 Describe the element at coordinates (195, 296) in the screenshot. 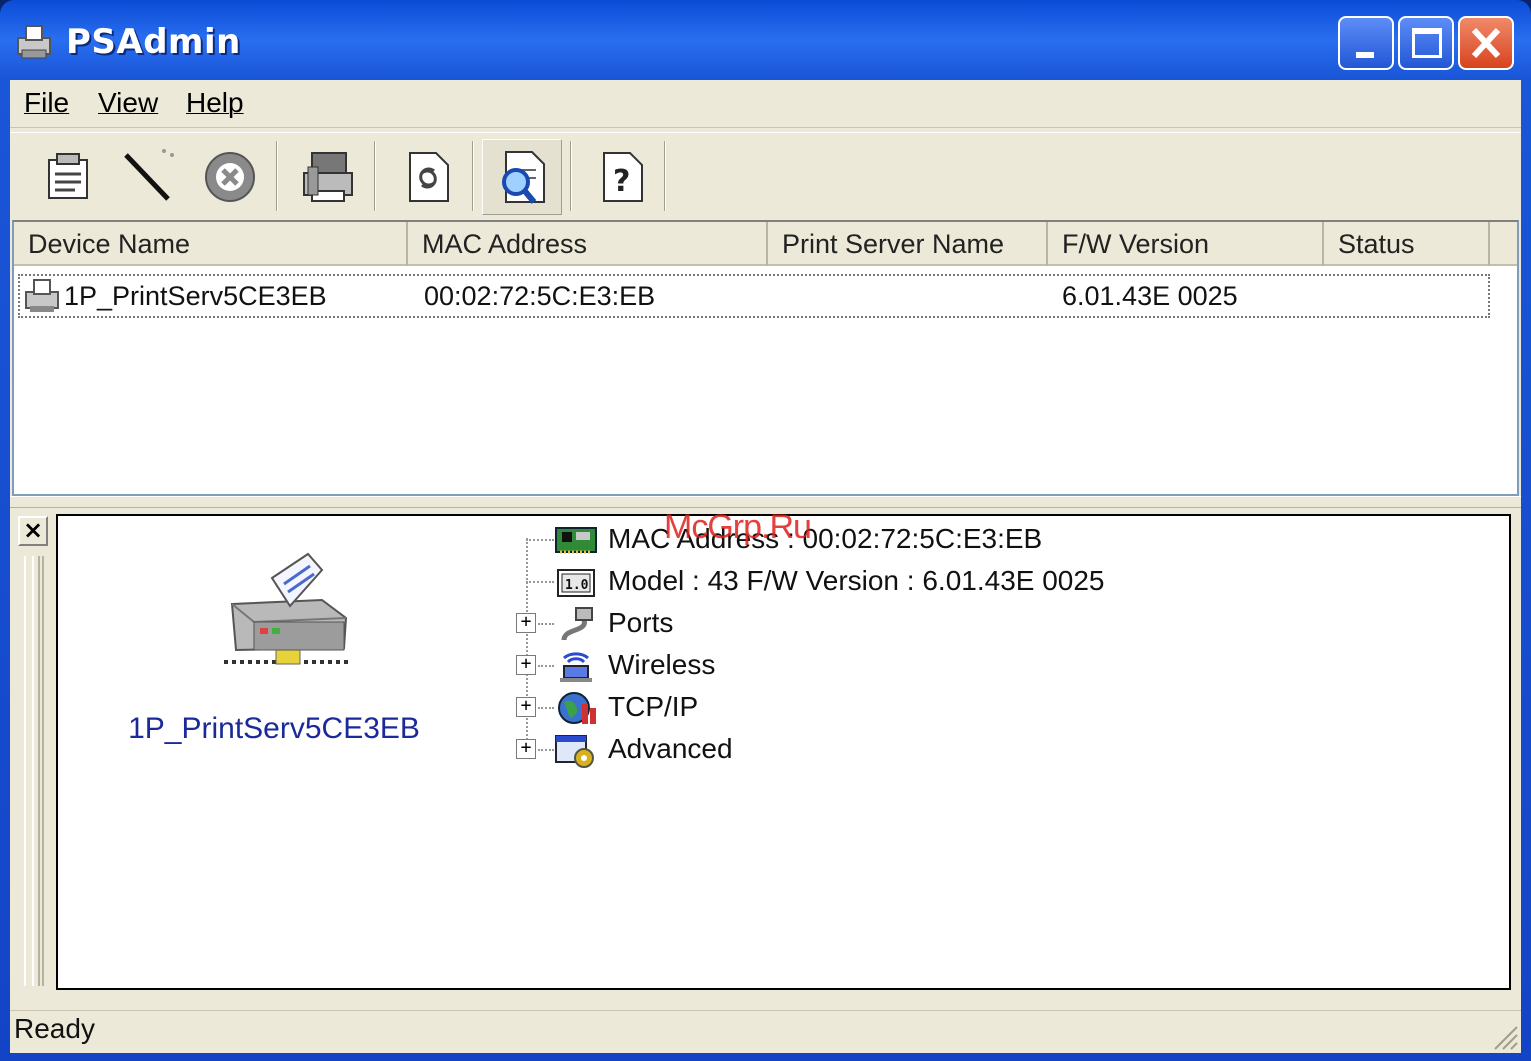

I see `cell-device-name: 1P_PrintServ5CE3EB` at that location.